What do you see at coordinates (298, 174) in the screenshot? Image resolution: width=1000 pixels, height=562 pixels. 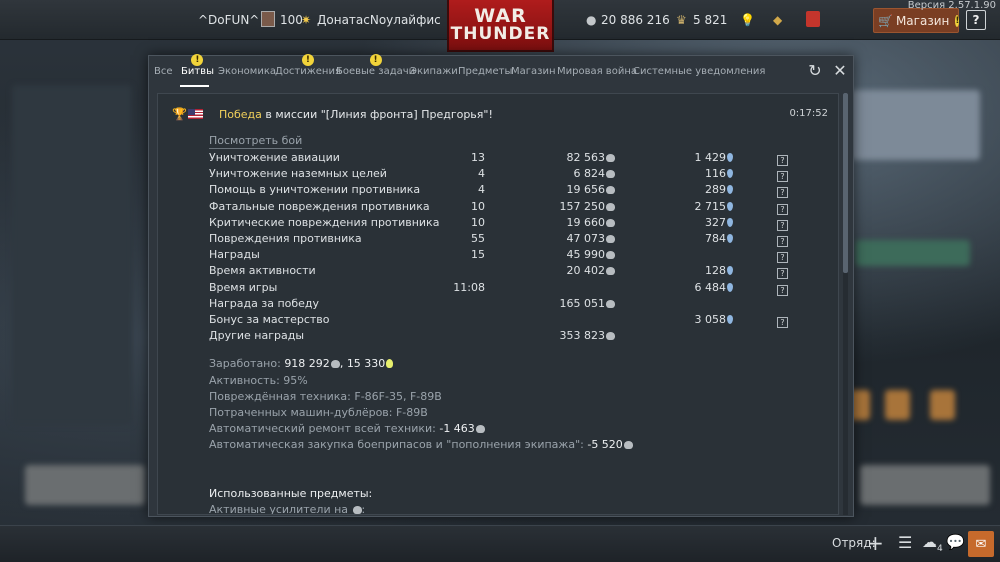 I see `reward-label: Уничтожение наземных целей` at bounding box center [298, 174].